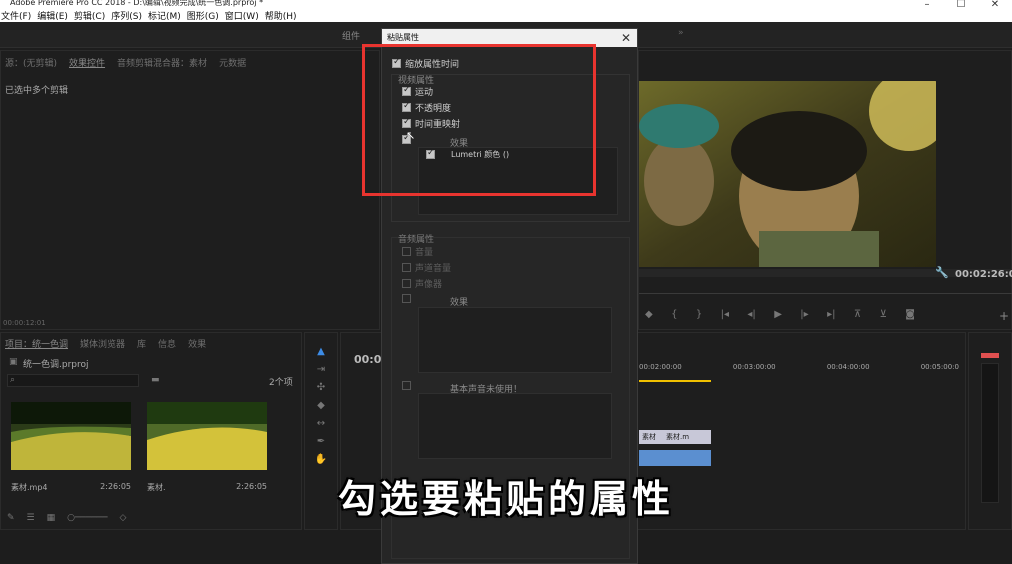 This screenshot has width=1012, height=564. What do you see at coordinates (939, 367) in the screenshot?
I see `ruler-label: 00:05:00:0` at bounding box center [939, 367].